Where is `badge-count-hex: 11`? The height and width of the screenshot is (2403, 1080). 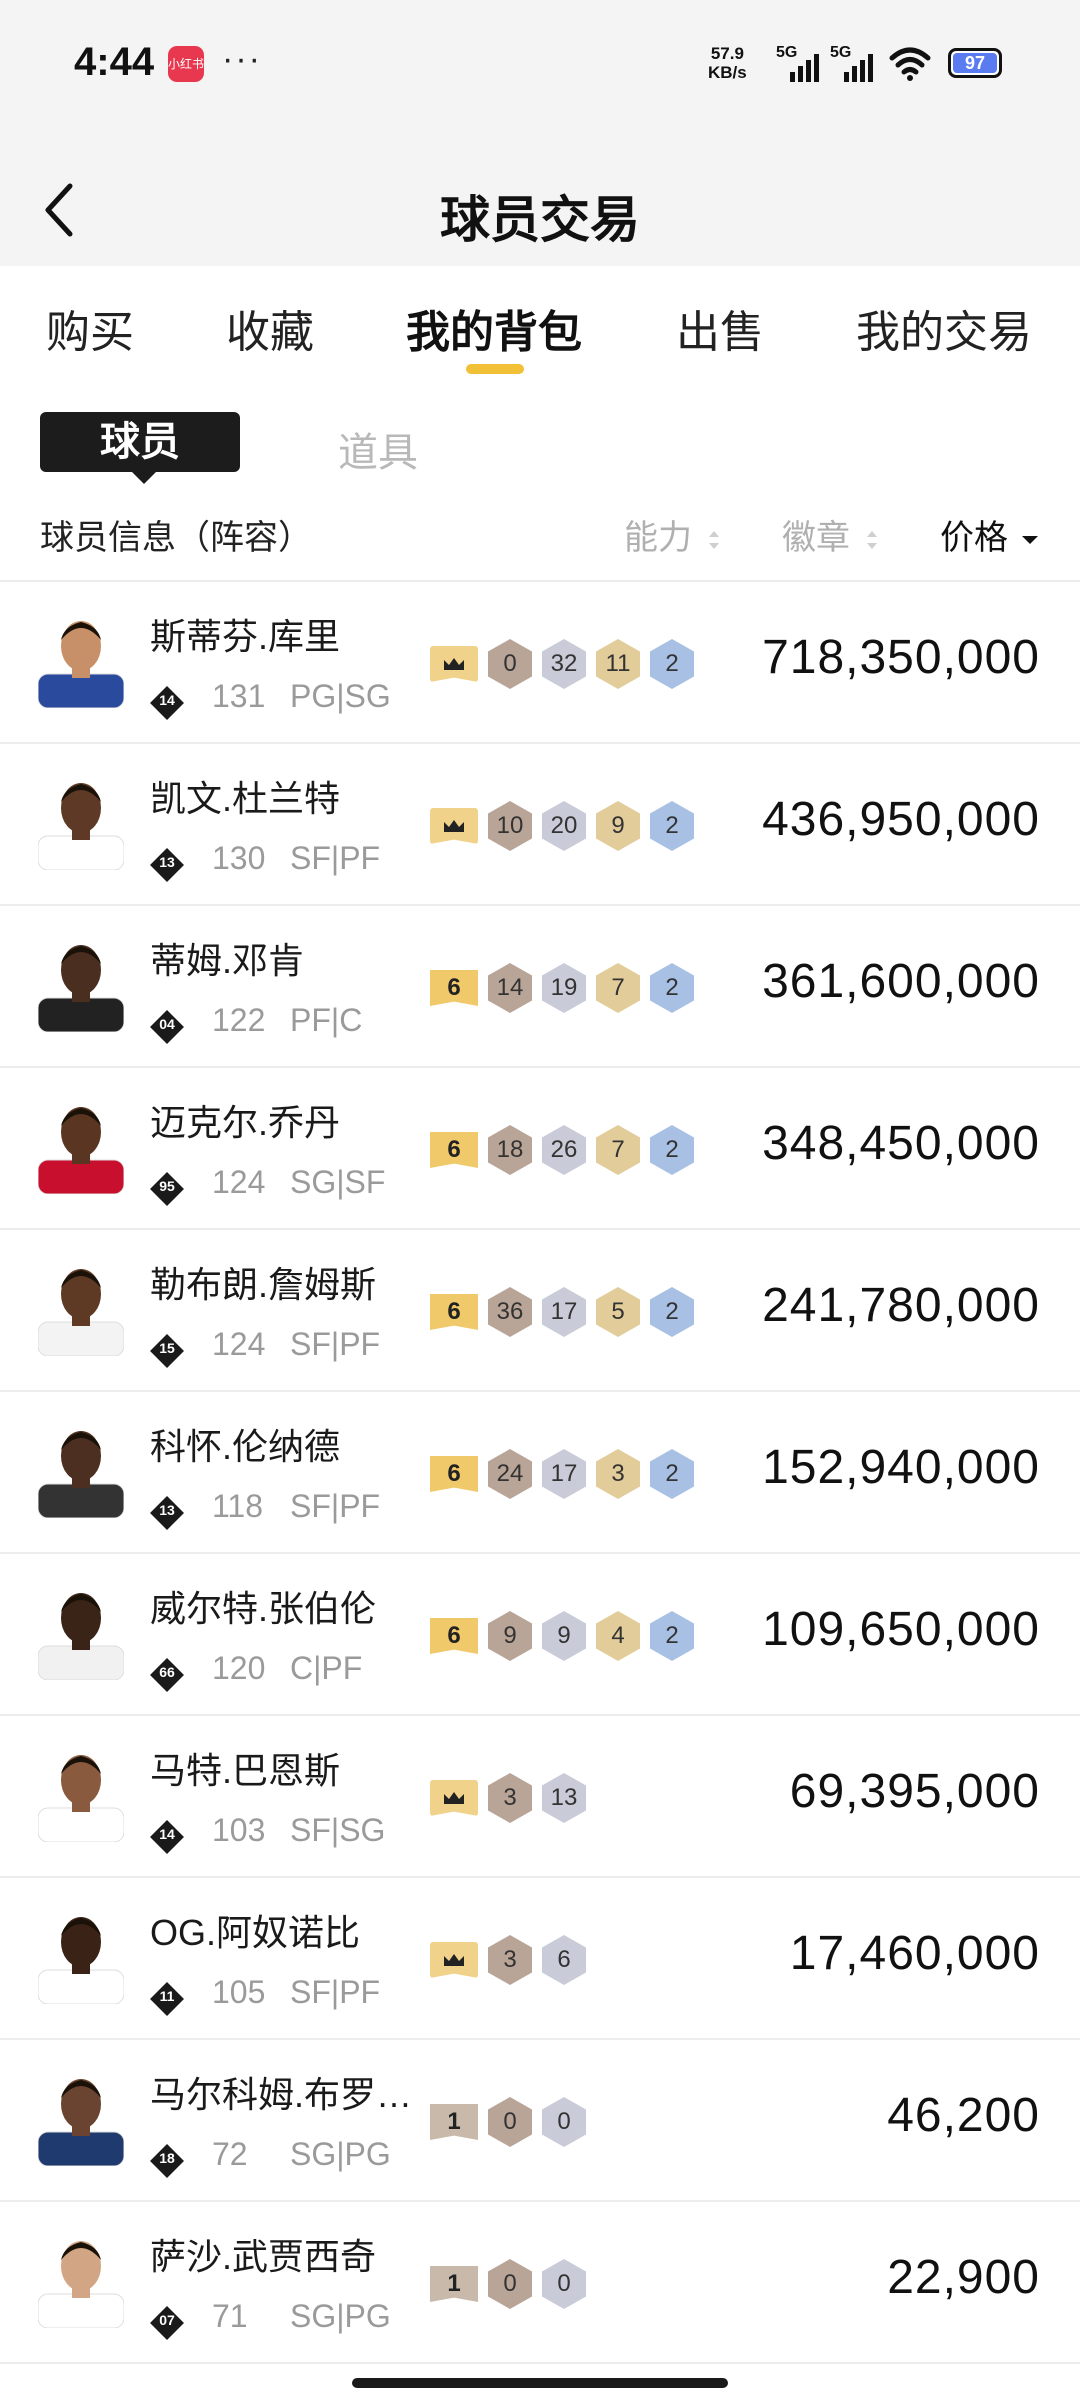
badge-count-hex: 11 is located at coordinates (618, 664).